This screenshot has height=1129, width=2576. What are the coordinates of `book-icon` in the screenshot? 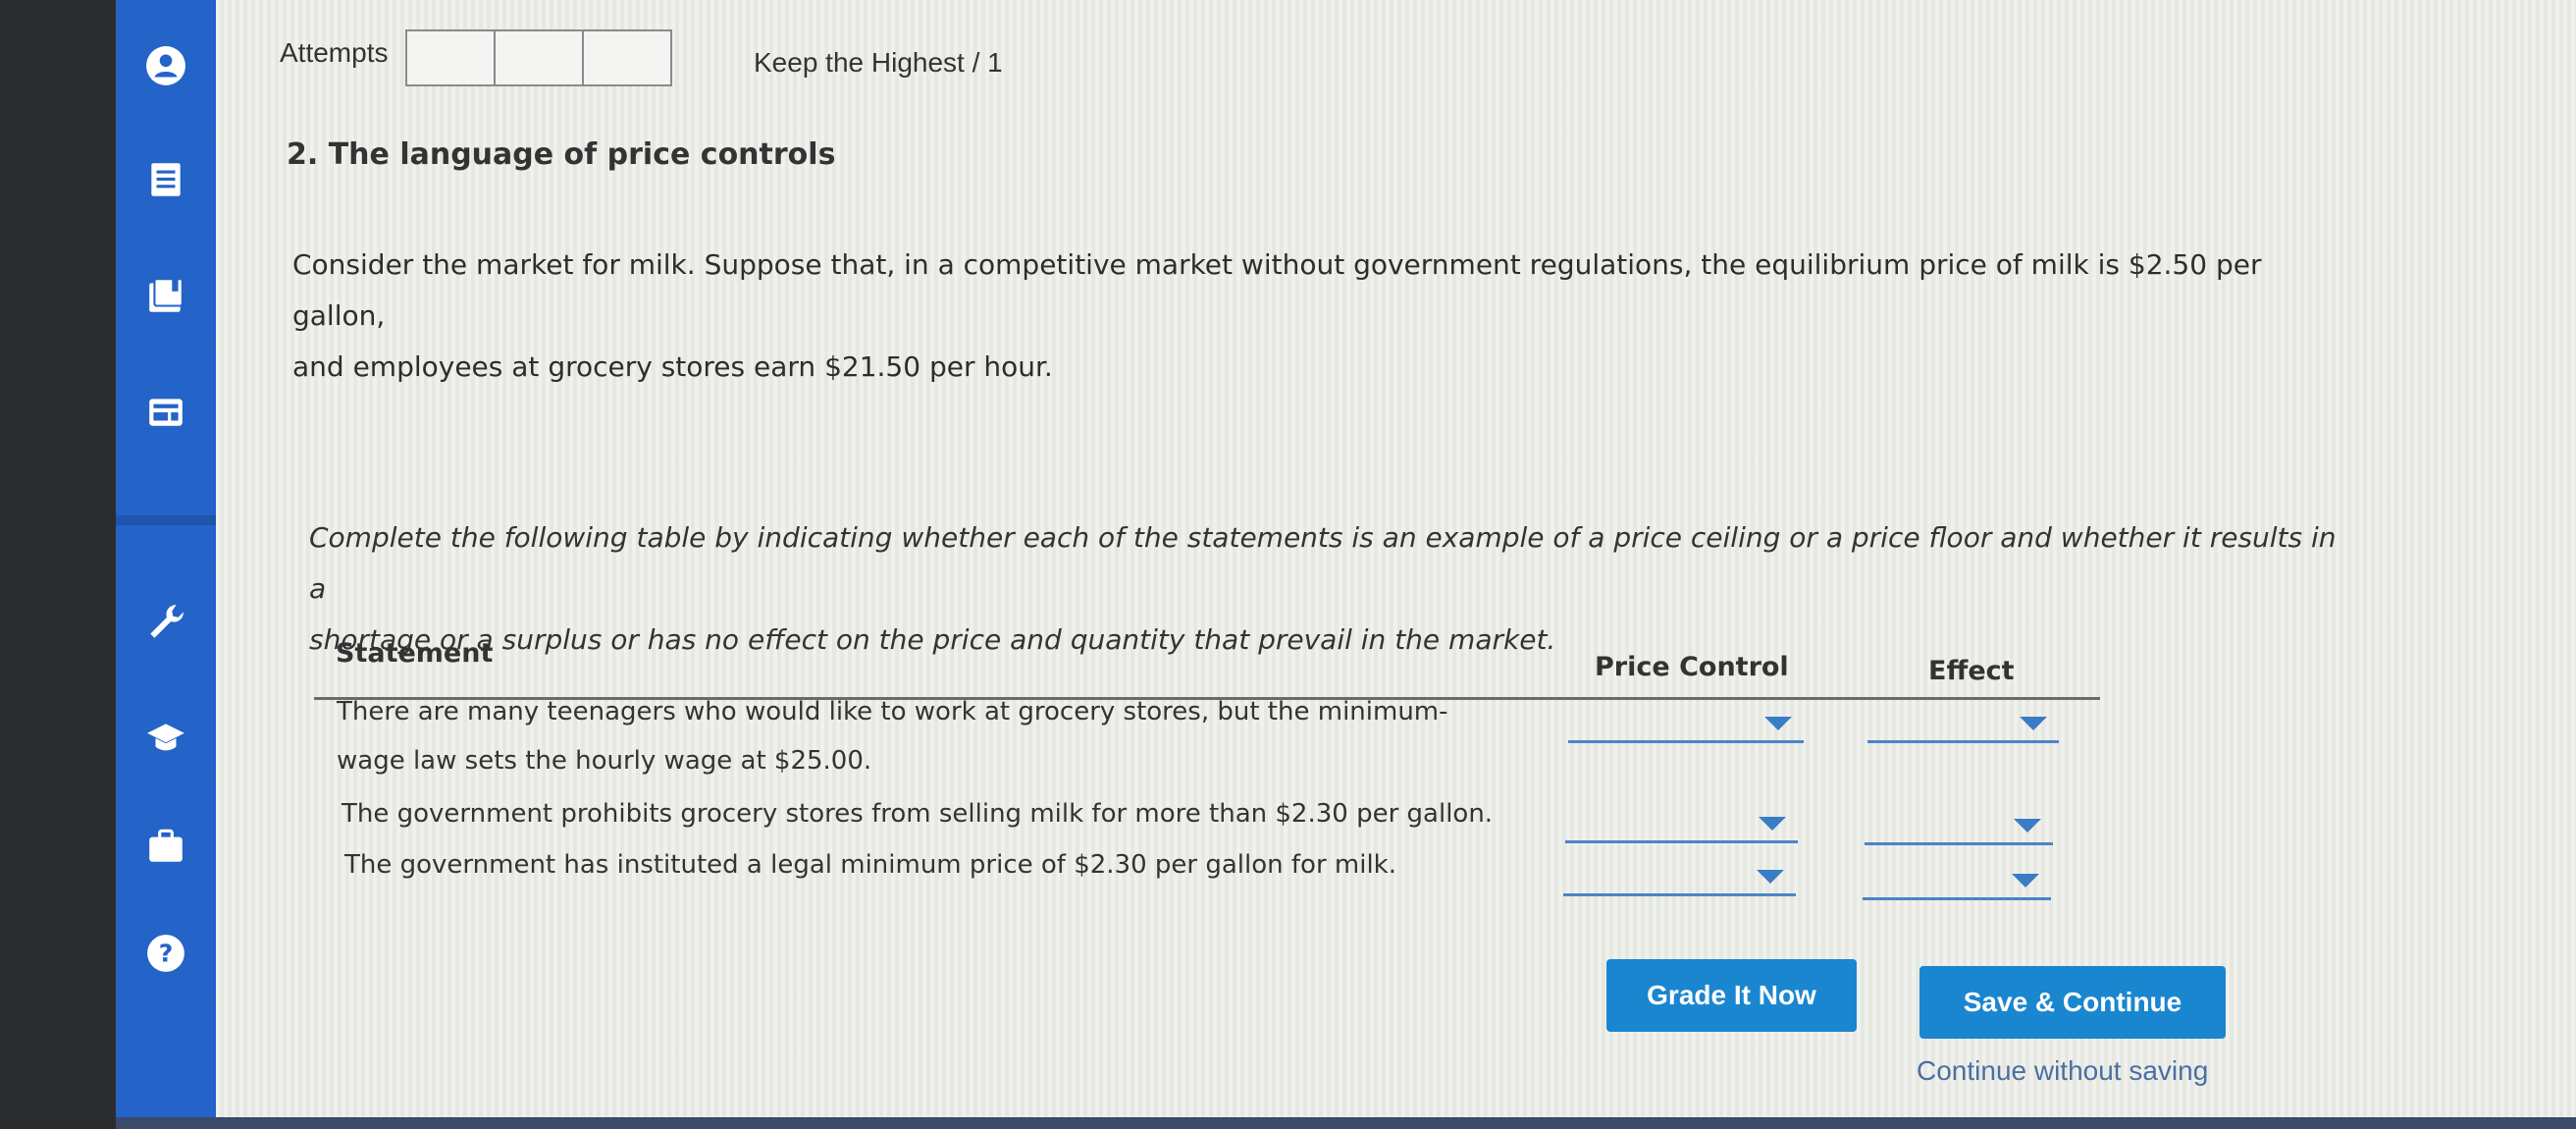 It's located at (165, 296).